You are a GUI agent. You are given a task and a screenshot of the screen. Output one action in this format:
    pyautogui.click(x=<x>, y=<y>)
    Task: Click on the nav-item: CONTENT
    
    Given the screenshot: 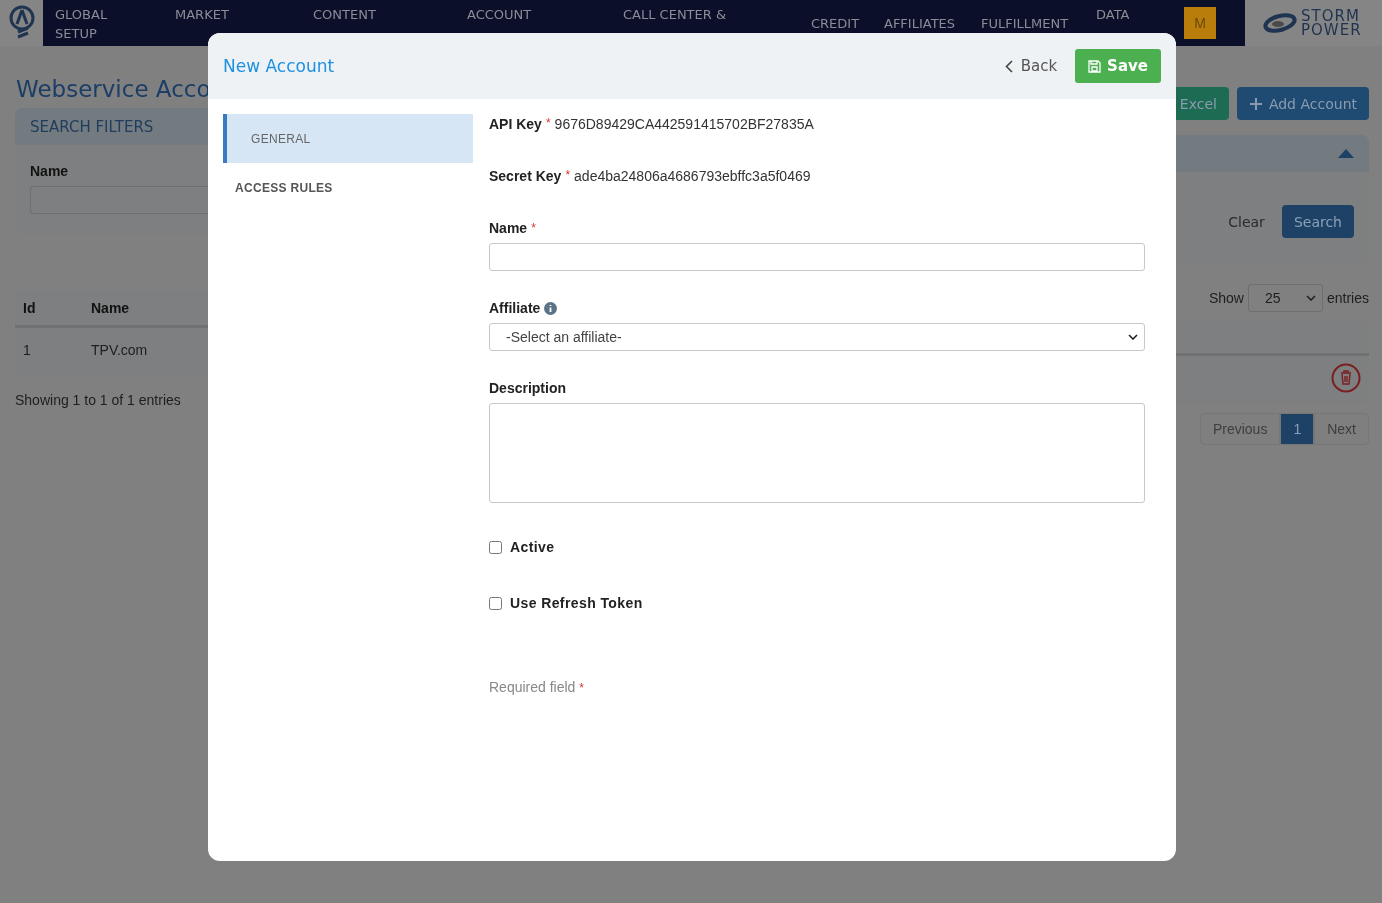 What is the action you would take?
    pyautogui.click(x=390, y=12)
    